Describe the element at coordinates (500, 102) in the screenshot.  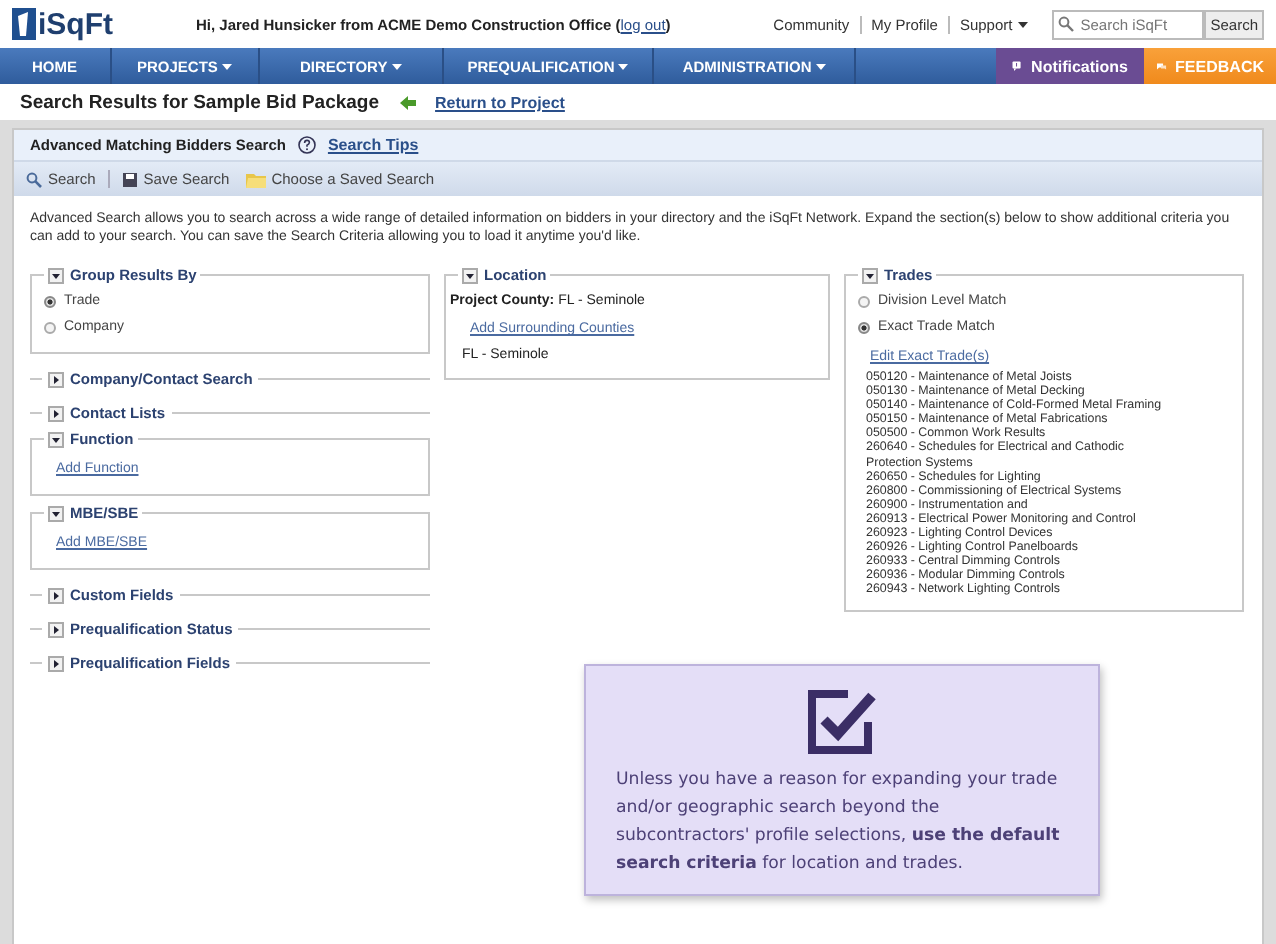
I see `return-link: Return to Project` at that location.